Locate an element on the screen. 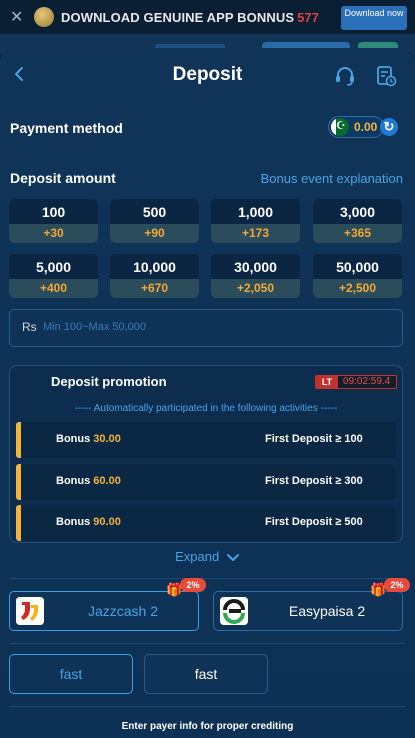 This screenshot has width=415, height=738. expand-button: Expand is located at coordinates (207, 556).